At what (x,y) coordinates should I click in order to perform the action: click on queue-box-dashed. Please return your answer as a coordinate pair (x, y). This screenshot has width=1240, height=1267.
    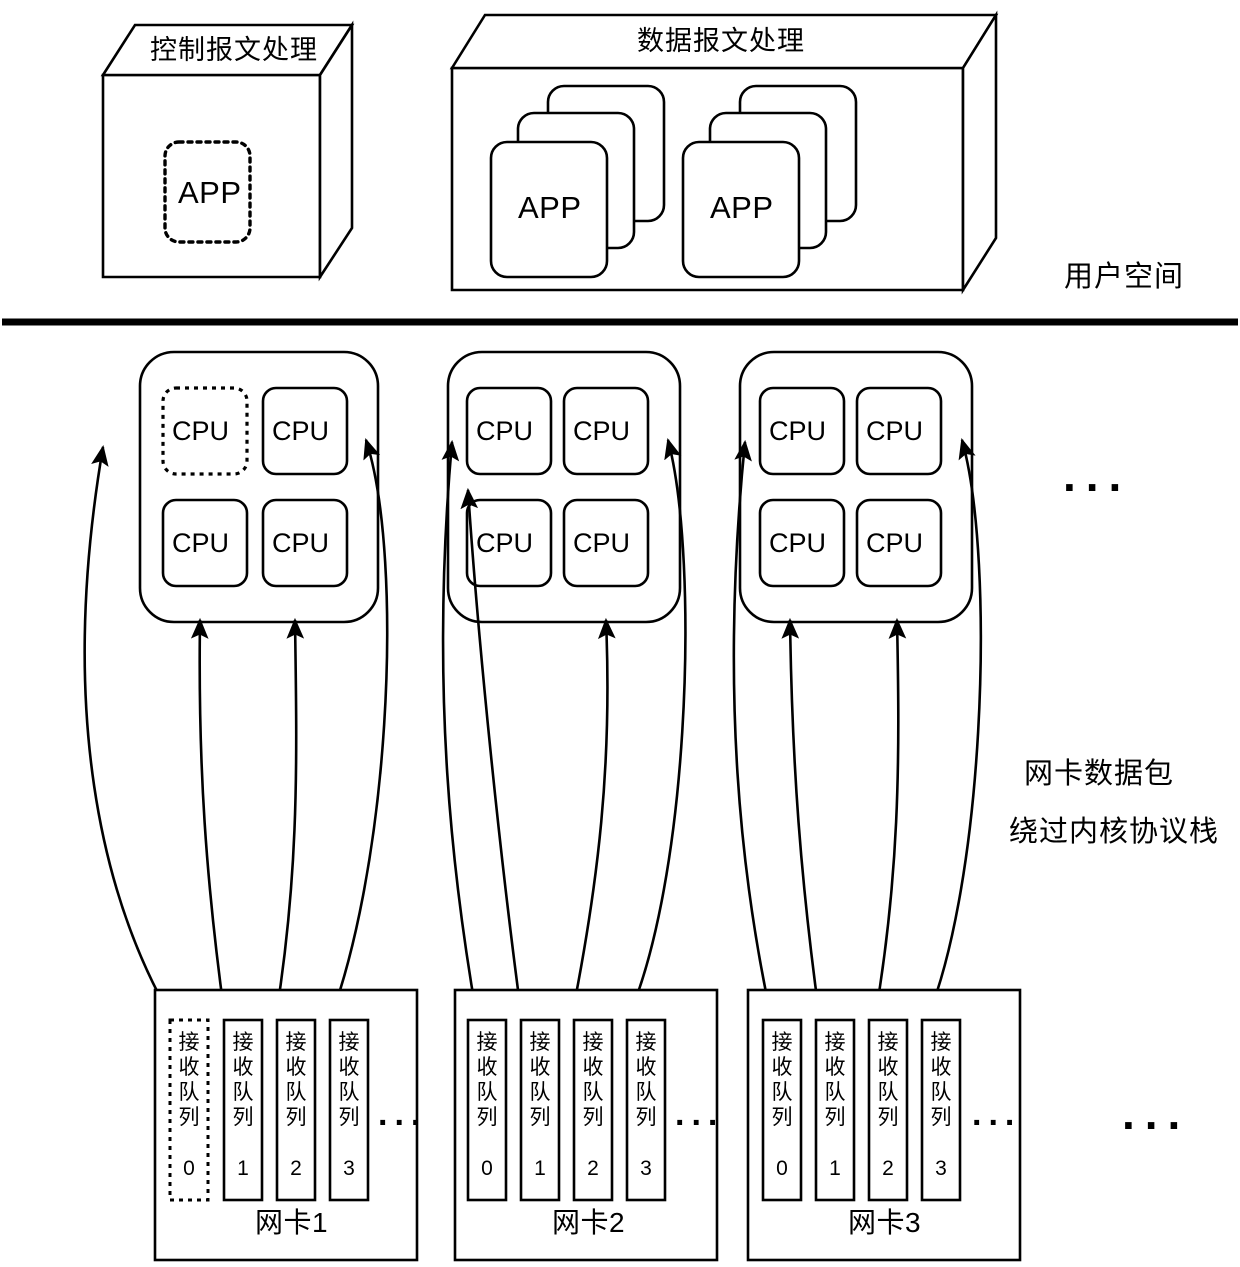
    Looking at the image, I should click on (189, 1110).